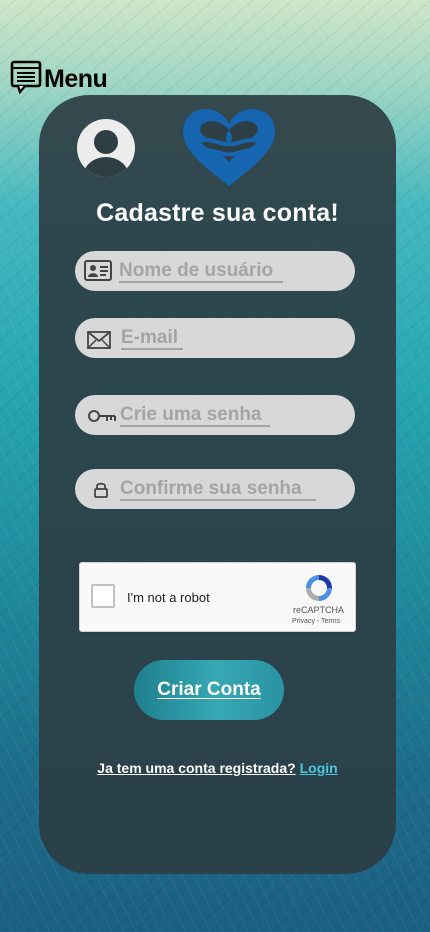  I want to click on username-underline, so click(201, 282).